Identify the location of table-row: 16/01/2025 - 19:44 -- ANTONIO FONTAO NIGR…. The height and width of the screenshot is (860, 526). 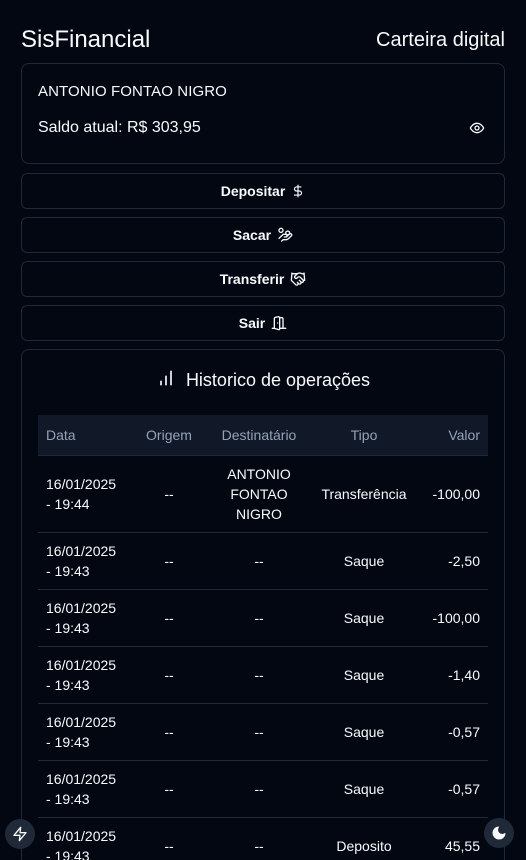
(263, 493).